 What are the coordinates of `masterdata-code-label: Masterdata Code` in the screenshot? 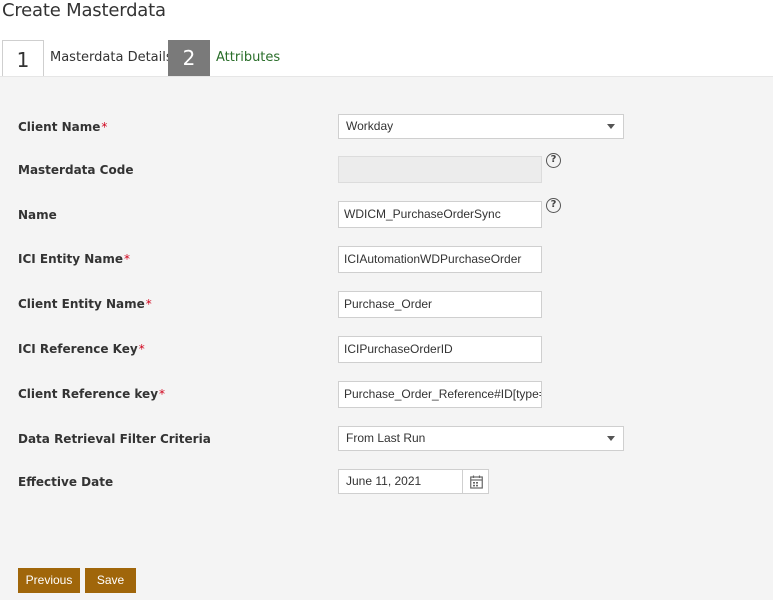 It's located at (76, 170).